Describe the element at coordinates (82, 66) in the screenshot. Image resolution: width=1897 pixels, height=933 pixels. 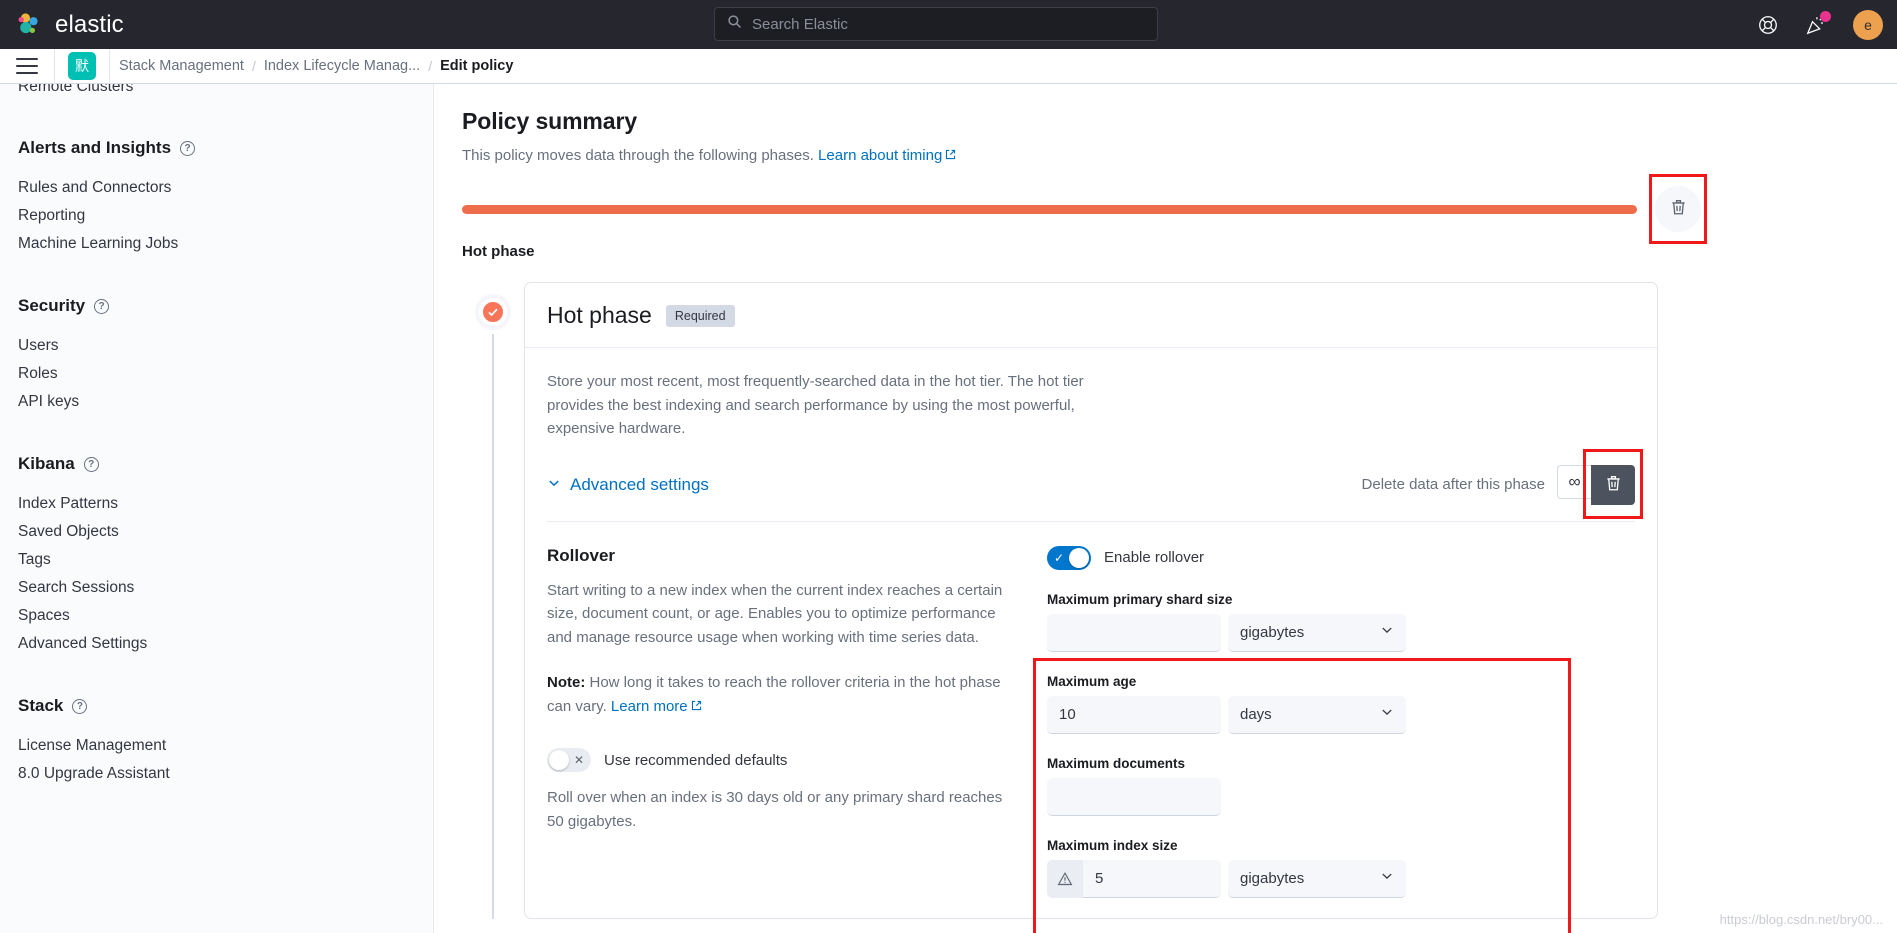
I see `space-badge: 默` at that location.